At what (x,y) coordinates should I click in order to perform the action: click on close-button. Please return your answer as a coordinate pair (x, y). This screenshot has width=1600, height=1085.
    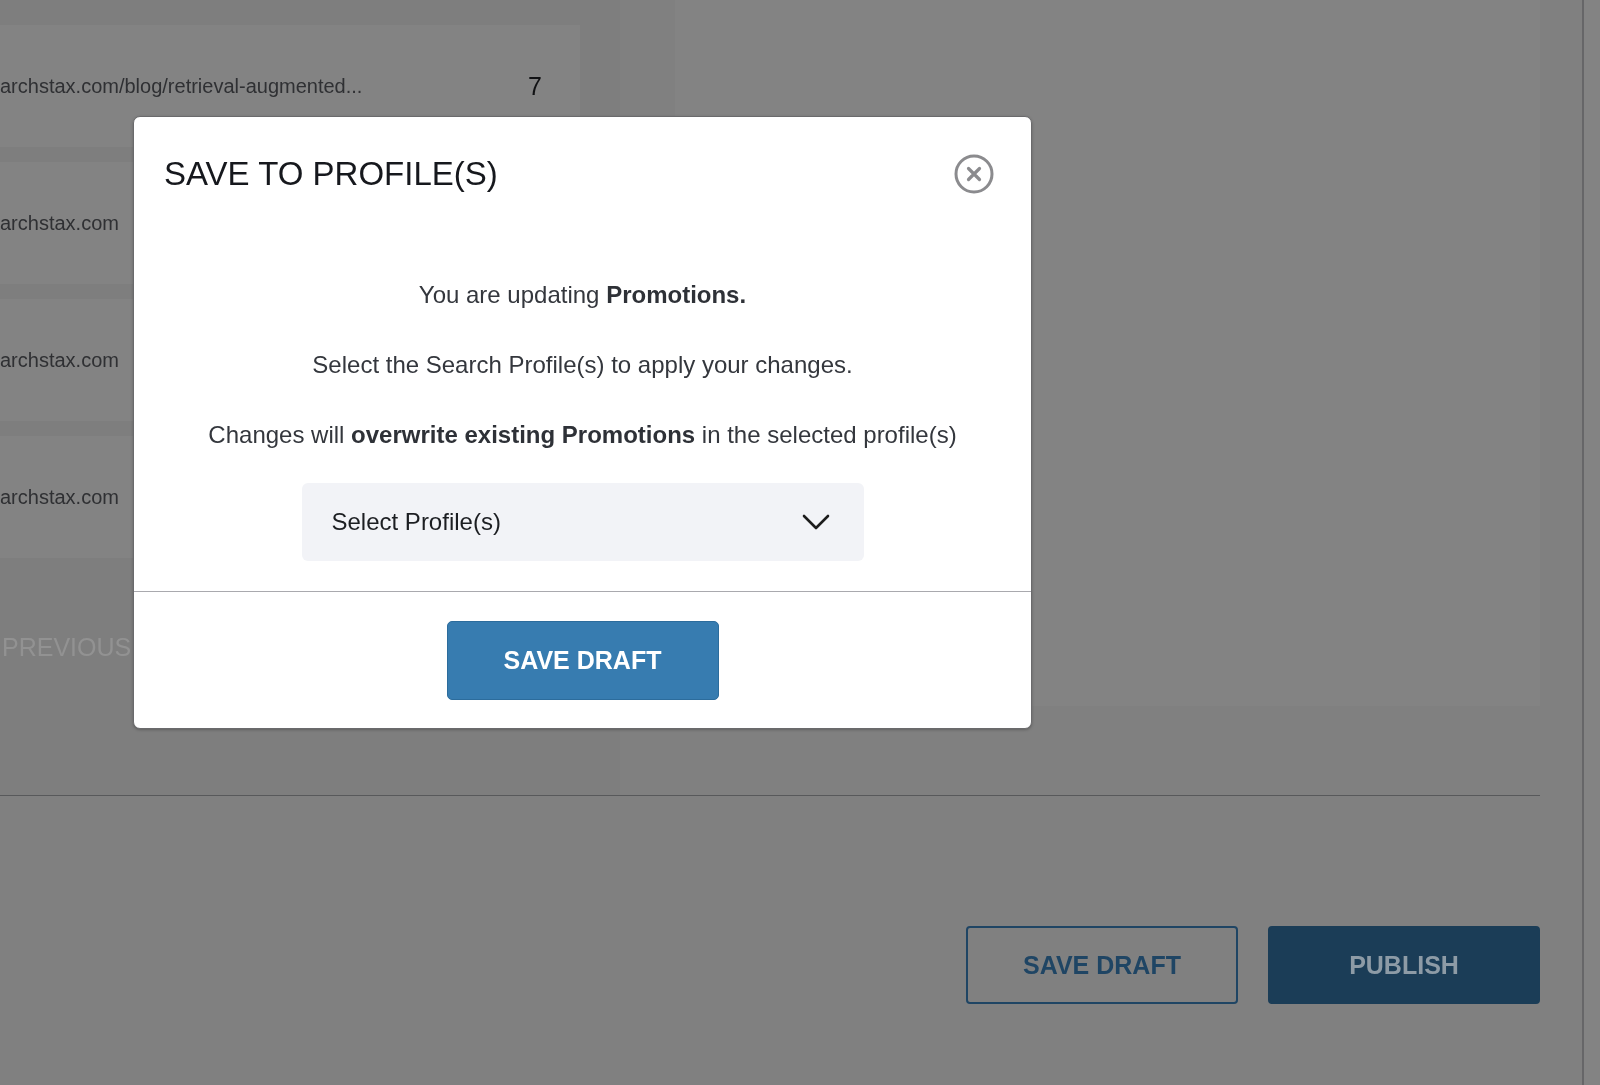
    Looking at the image, I should click on (974, 174).